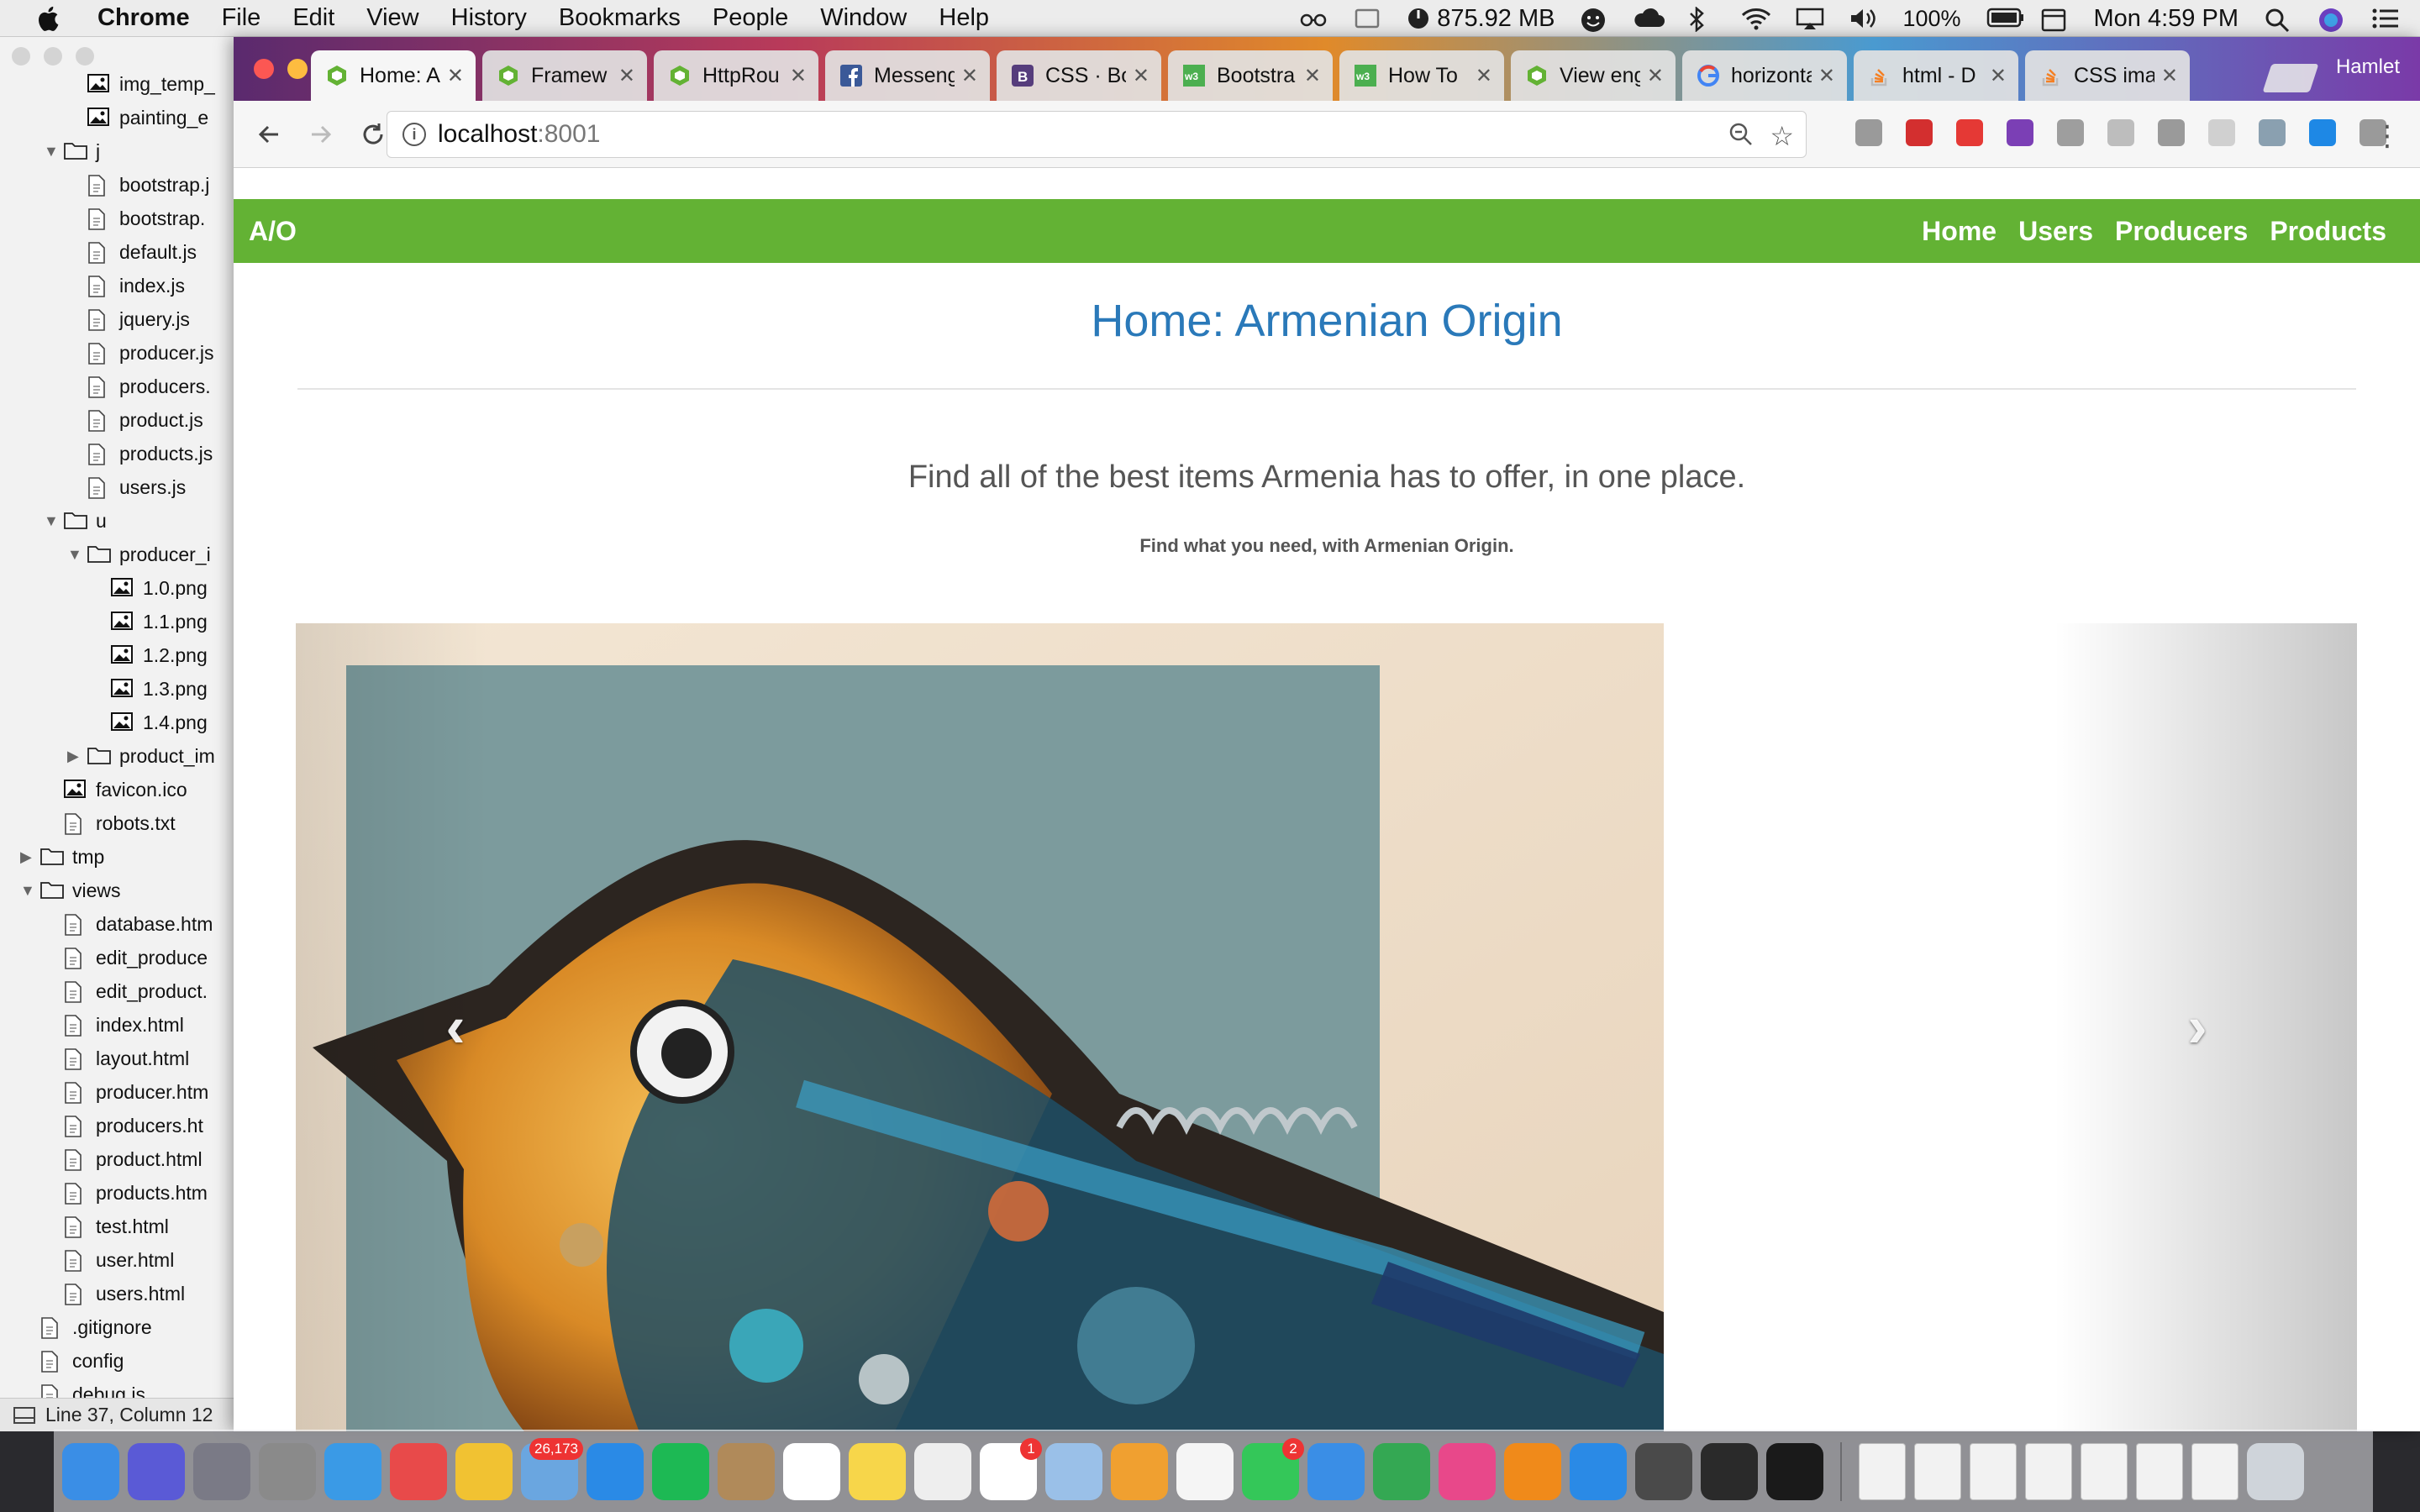 Image resolution: width=2420 pixels, height=1512 pixels. Describe the element at coordinates (2054, 19) in the screenshot. I see `calendar-widget-icon` at that location.